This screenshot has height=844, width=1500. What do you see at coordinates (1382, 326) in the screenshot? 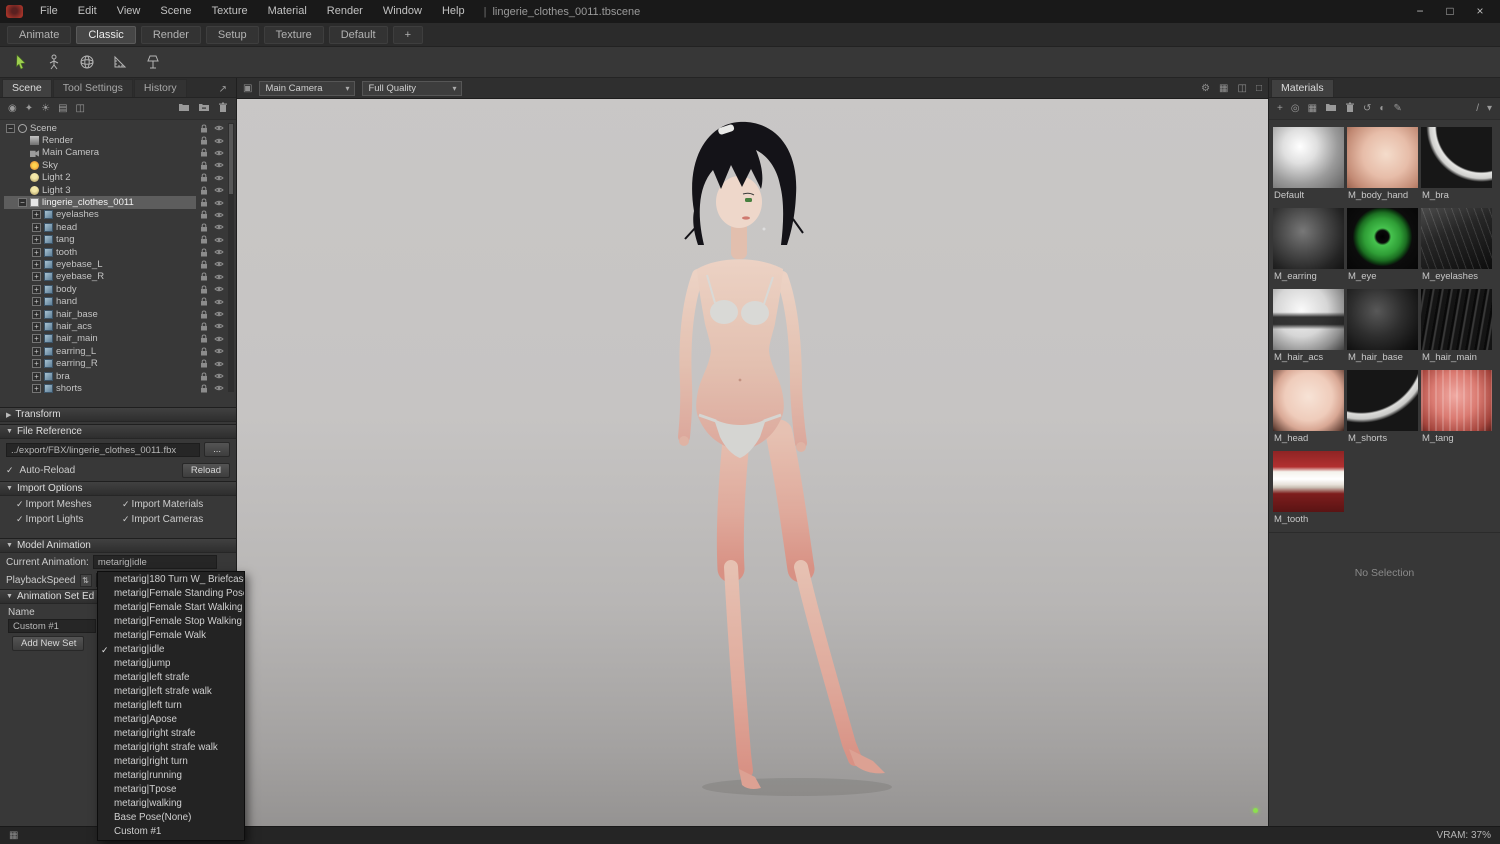
I see `material-tile: M_hair_base` at bounding box center [1382, 326].